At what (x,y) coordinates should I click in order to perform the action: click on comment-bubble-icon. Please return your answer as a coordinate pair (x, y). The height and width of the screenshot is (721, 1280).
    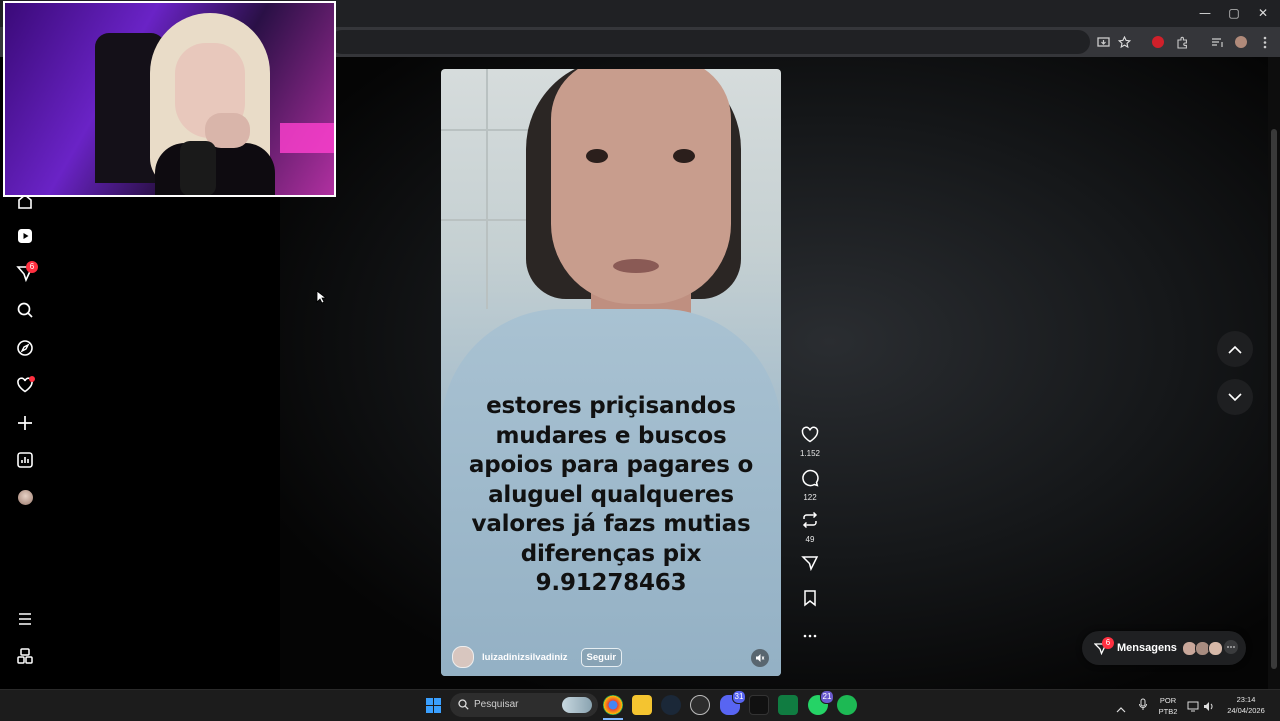
    Looking at the image, I should click on (810, 478).